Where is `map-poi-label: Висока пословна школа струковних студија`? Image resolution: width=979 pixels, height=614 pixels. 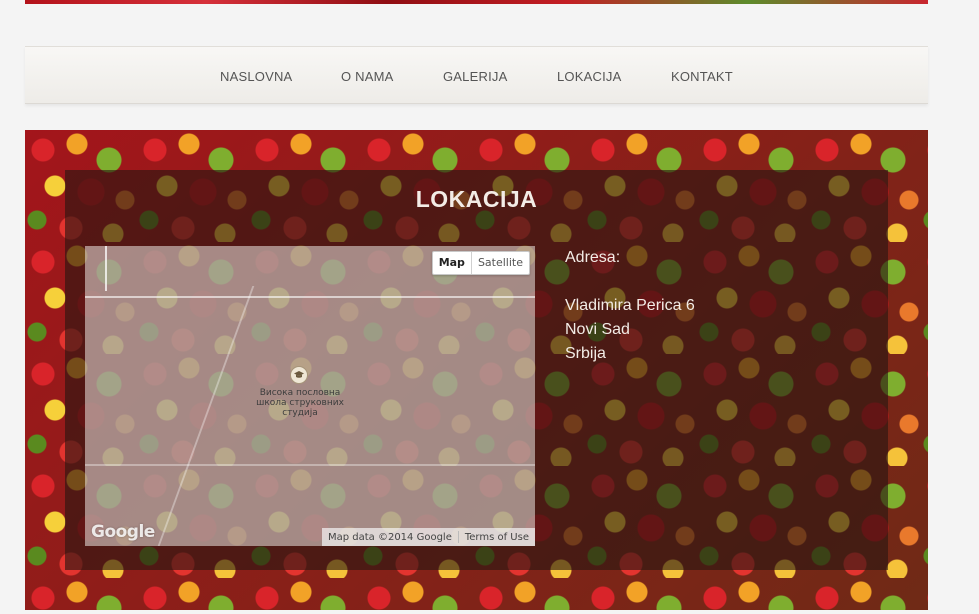 map-poi-label: Висока пословна школа струковних студија is located at coordinates (300, 403).